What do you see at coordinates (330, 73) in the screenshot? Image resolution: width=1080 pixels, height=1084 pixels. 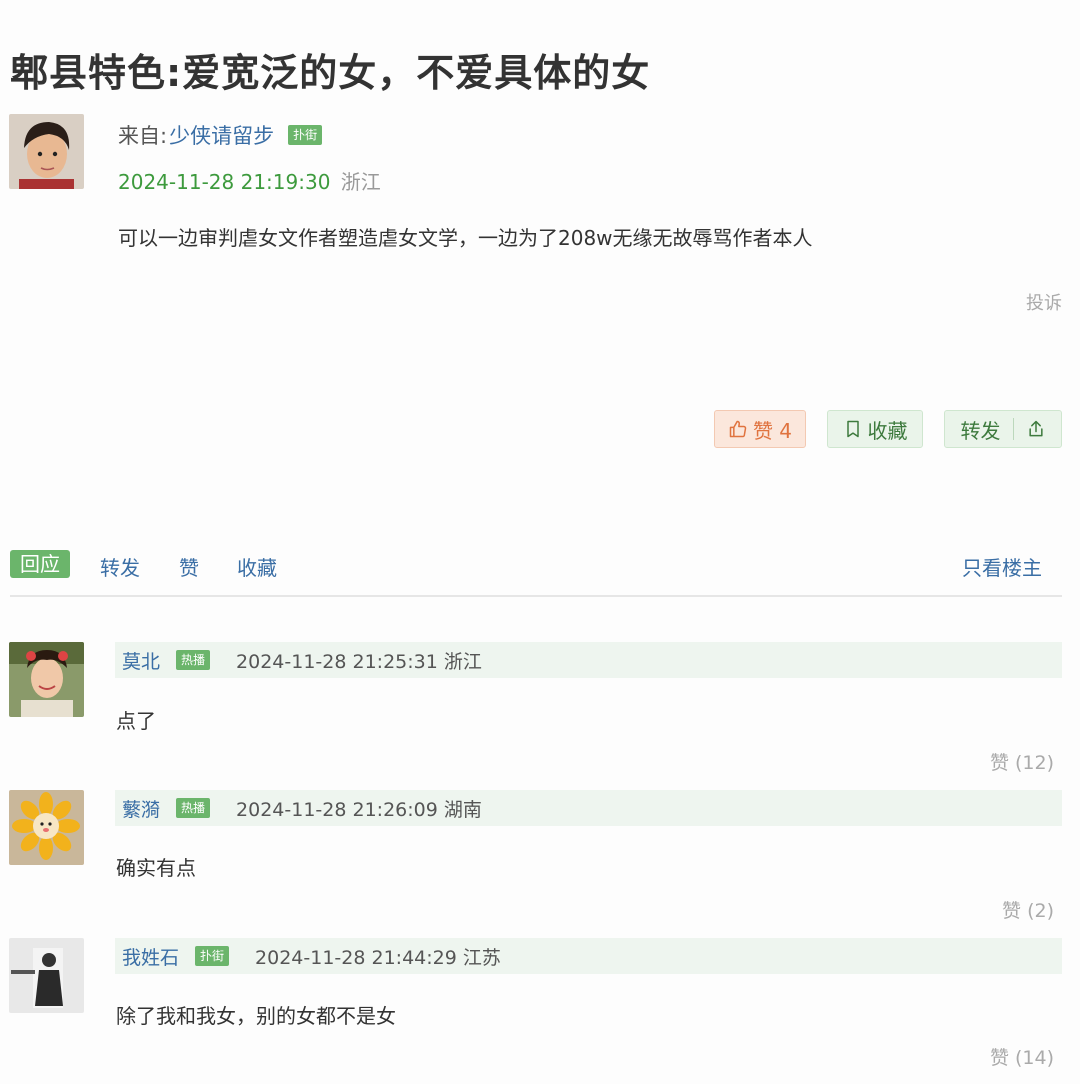 I see `post-title: 郫县特色:爱宽泛的女，不爱具体的女` at bounding box center [330, 73].